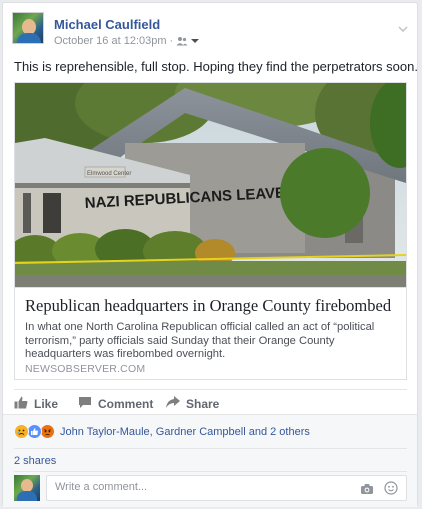  What do you see at coordinates (34, 431) in the screenshot?
I see `like-emoji-icon` at bounding box center [34, 431].